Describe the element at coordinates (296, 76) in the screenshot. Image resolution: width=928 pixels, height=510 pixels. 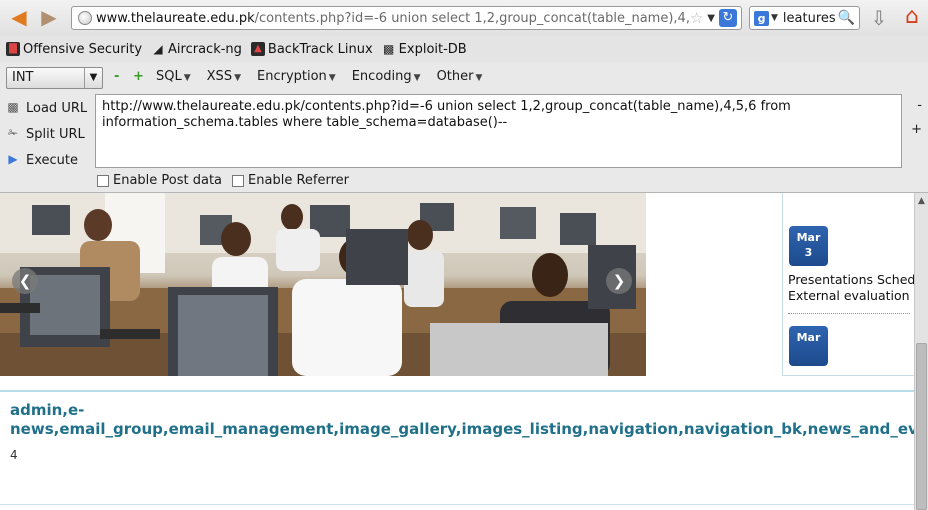
I see `menu-encryption: Encryption ▼` at that location.